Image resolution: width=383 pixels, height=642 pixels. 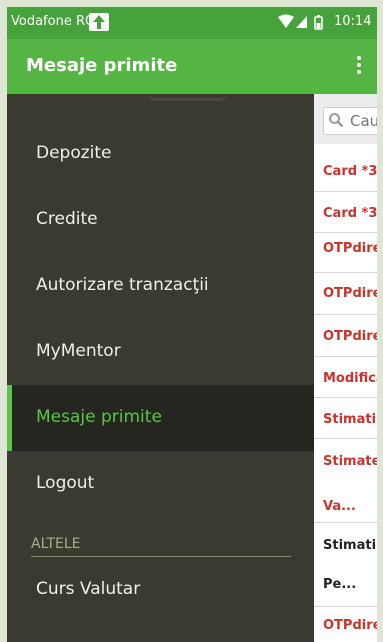 What do you see at coordinates (353, 21) in the screenshot?
I see `clock: 10:14` at bounding box center [353, 21].